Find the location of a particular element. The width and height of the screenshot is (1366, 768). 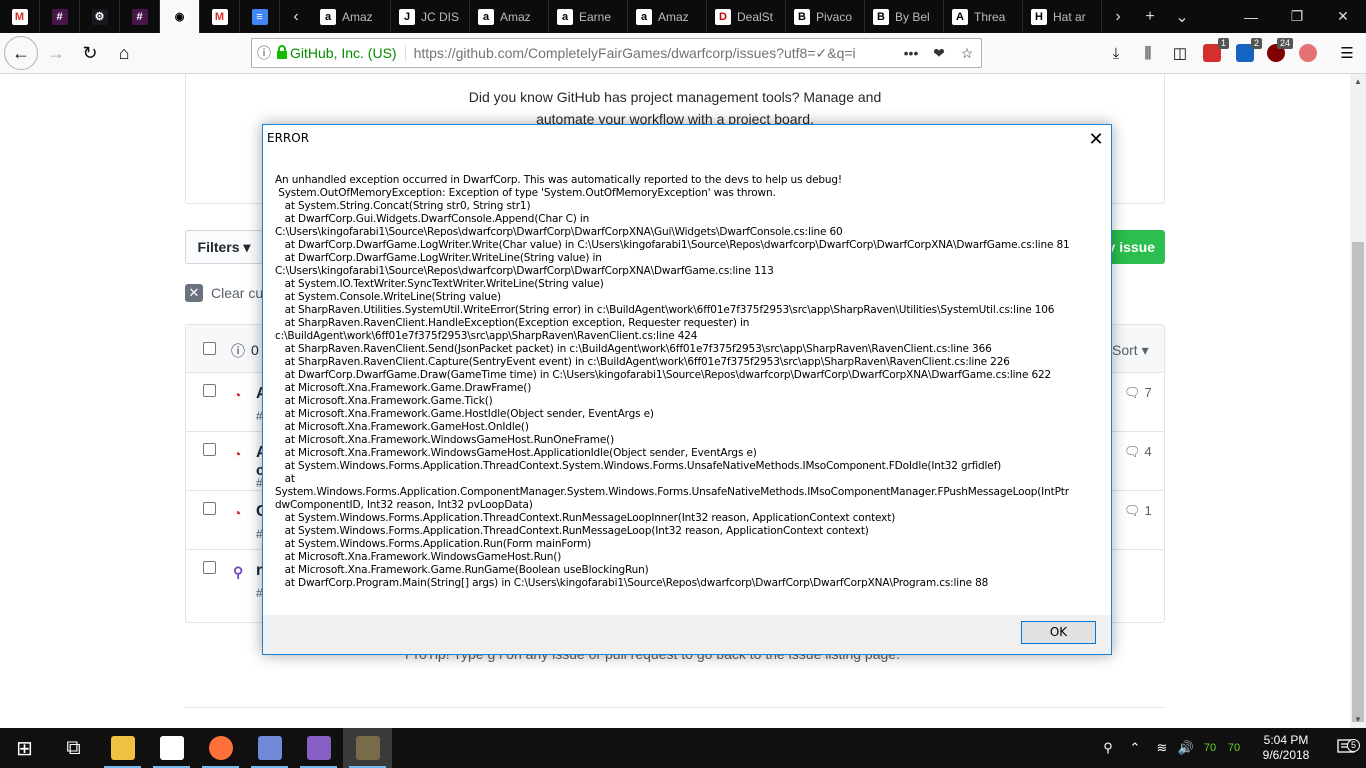

discord-icon is located at coordinates (269, 748).